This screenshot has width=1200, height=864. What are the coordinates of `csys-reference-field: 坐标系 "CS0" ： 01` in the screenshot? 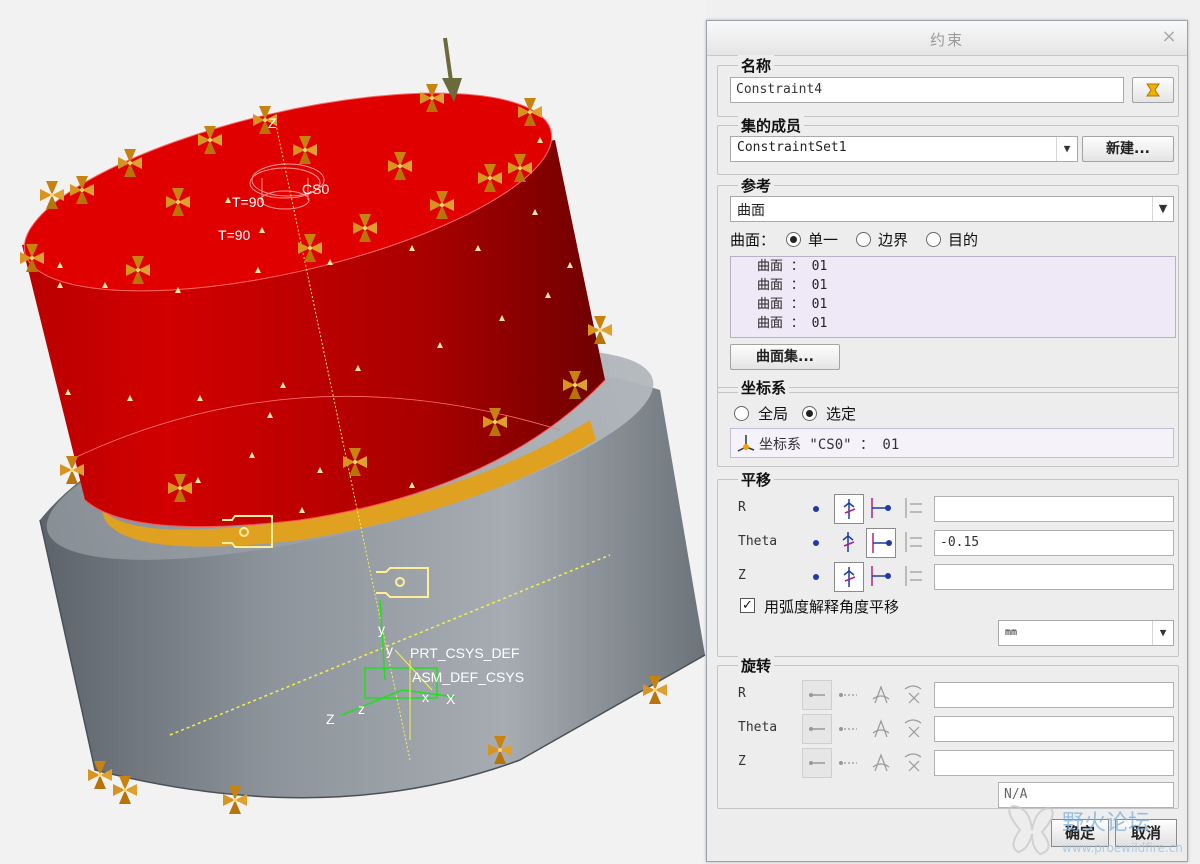 It's located at (952, 443).